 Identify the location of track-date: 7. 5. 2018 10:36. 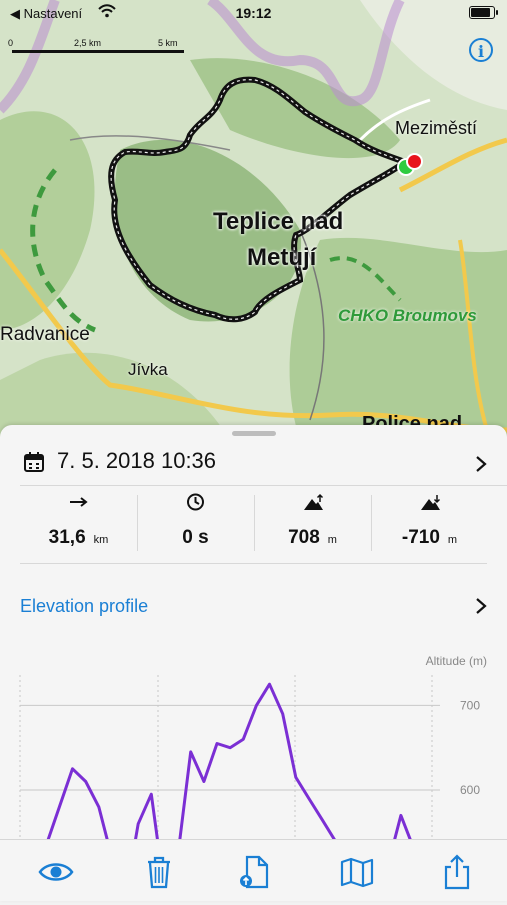
(137, 460).